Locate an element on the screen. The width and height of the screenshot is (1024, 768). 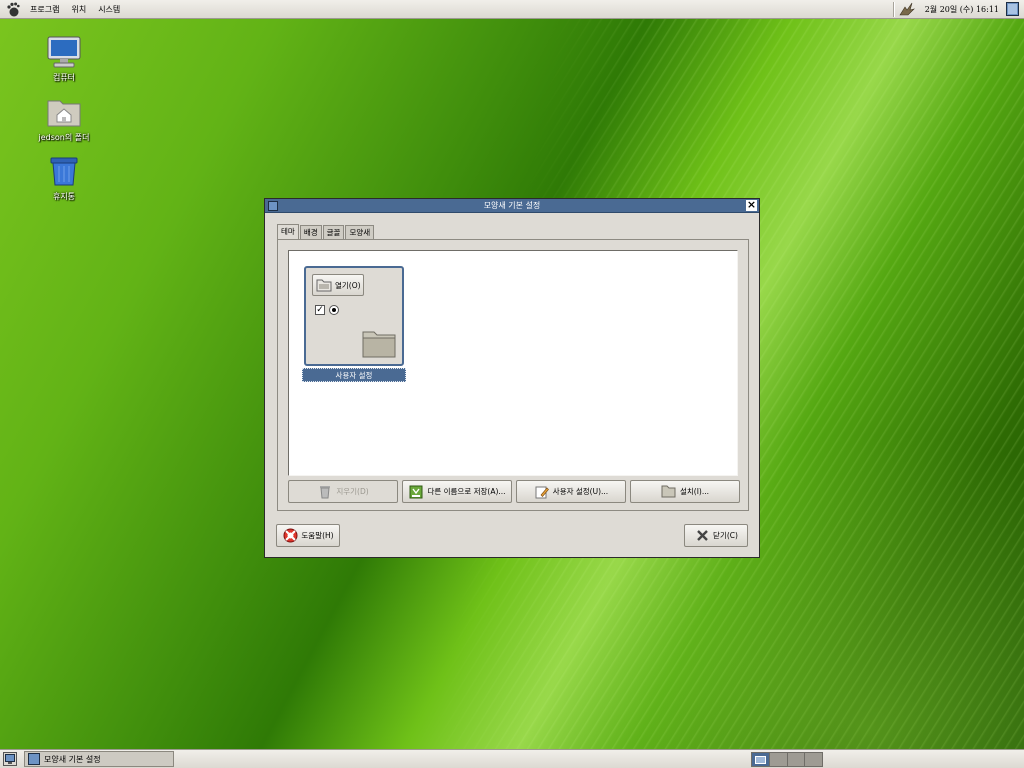
help-button-label: 도움말(H) is located at coordinates (317, 535).